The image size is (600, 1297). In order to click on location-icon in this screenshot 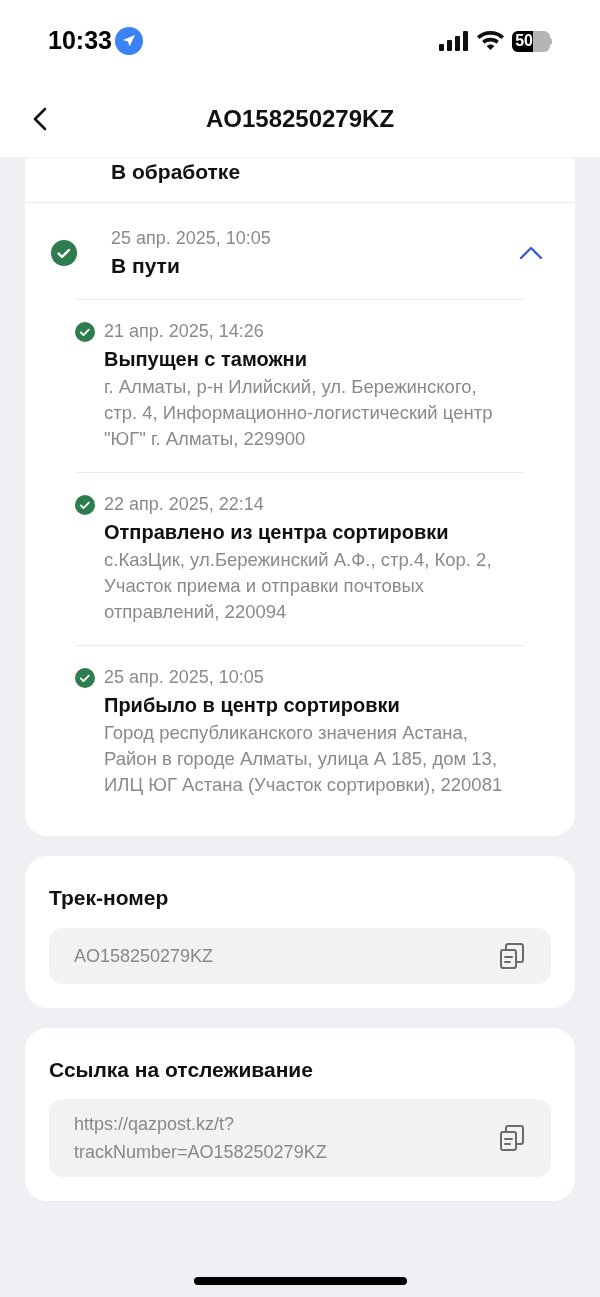, I will do `click(128, 41)`.